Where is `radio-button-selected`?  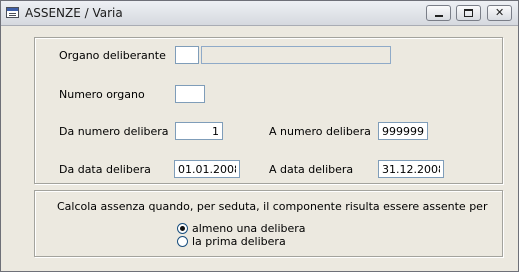
radio-button-selected is located at coordinates (182, 228).